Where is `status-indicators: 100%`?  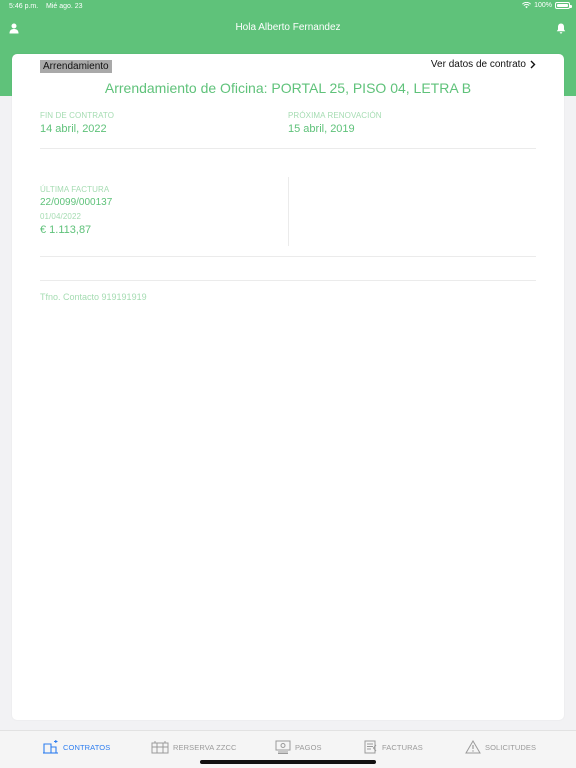
status-indicators: 100% is located at coordinates (547, 5).